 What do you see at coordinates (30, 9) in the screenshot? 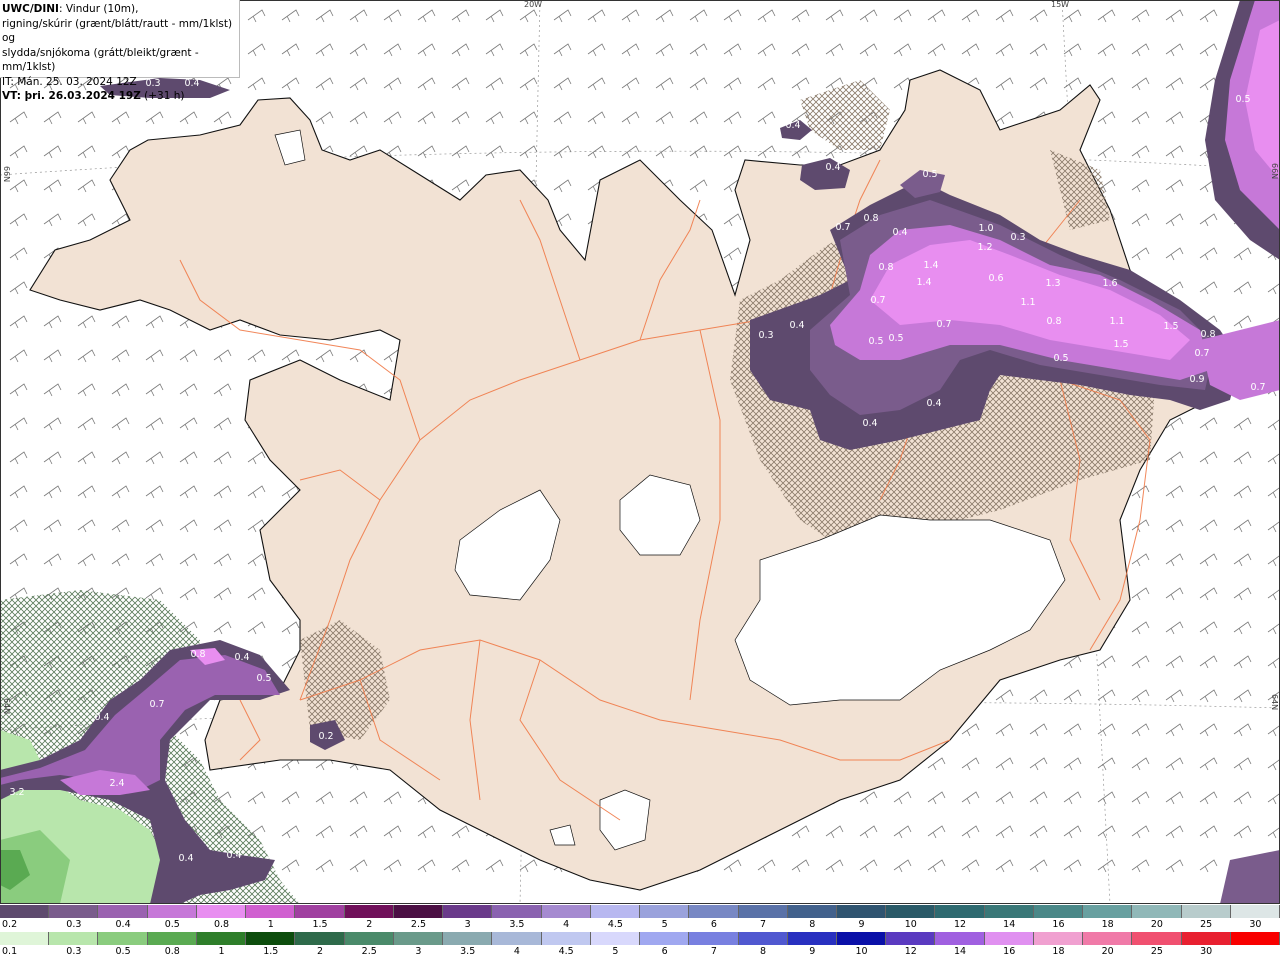
I see `model-title: UWC/DINI` at bounding box center [30, 9].